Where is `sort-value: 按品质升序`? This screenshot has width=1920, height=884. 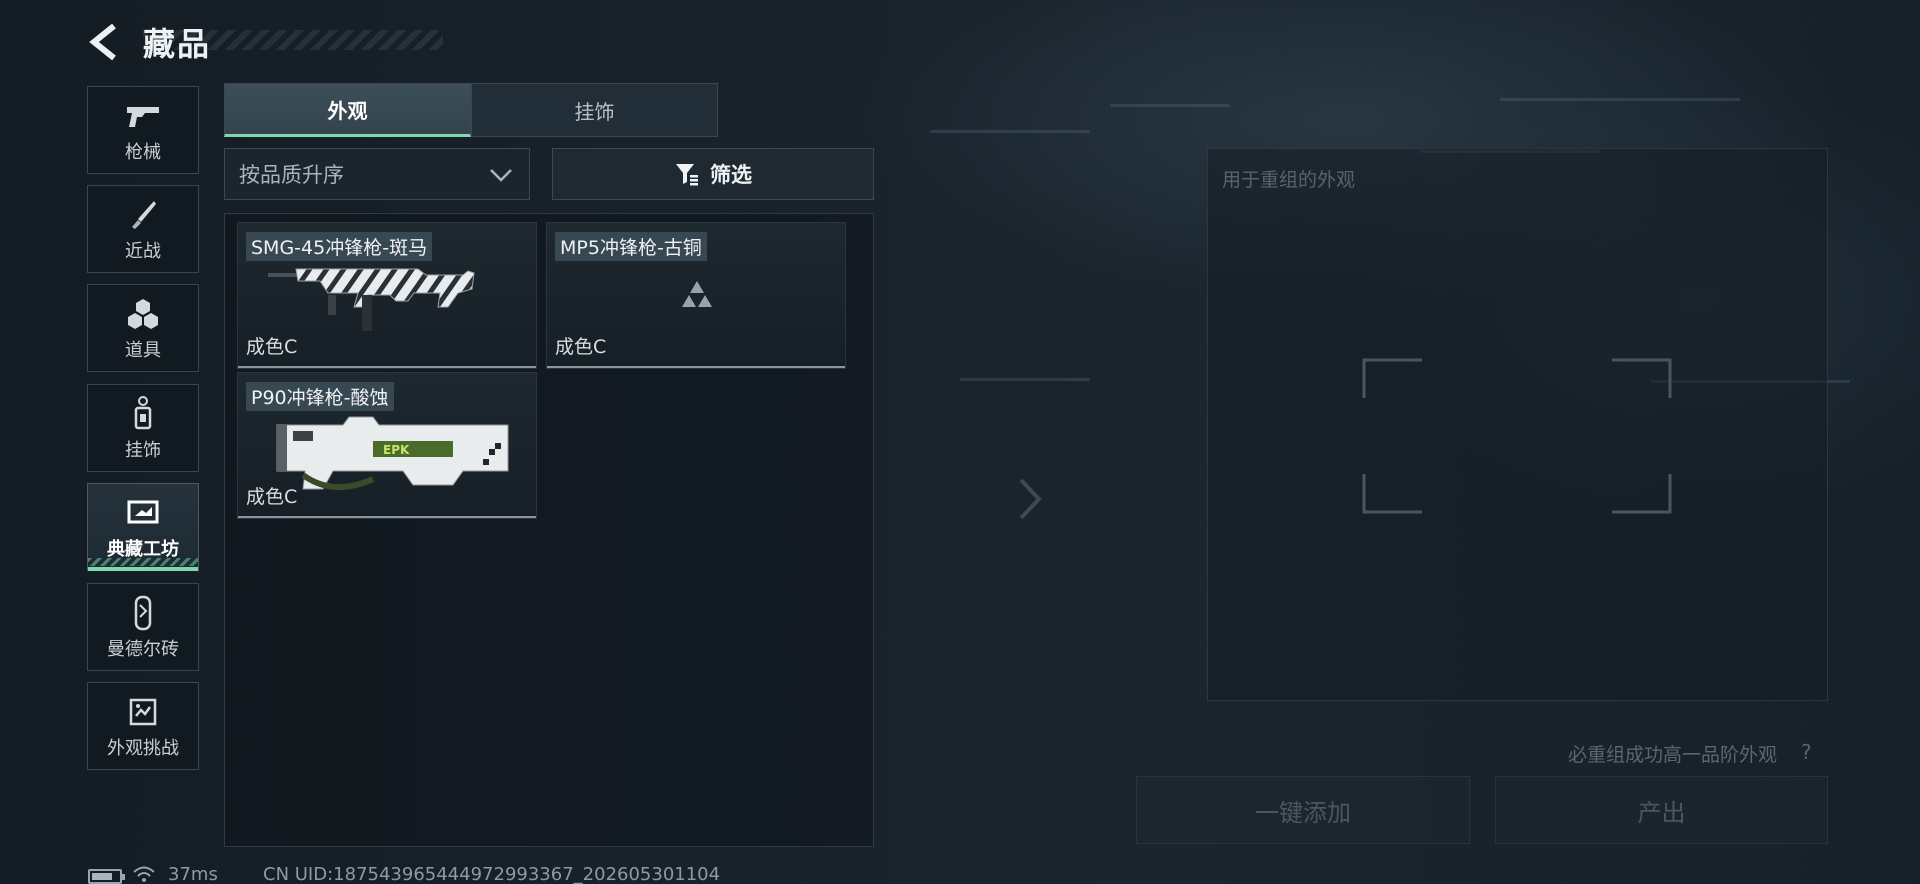
sort-value: 按品质升序 is located at coordinates (291, 175).